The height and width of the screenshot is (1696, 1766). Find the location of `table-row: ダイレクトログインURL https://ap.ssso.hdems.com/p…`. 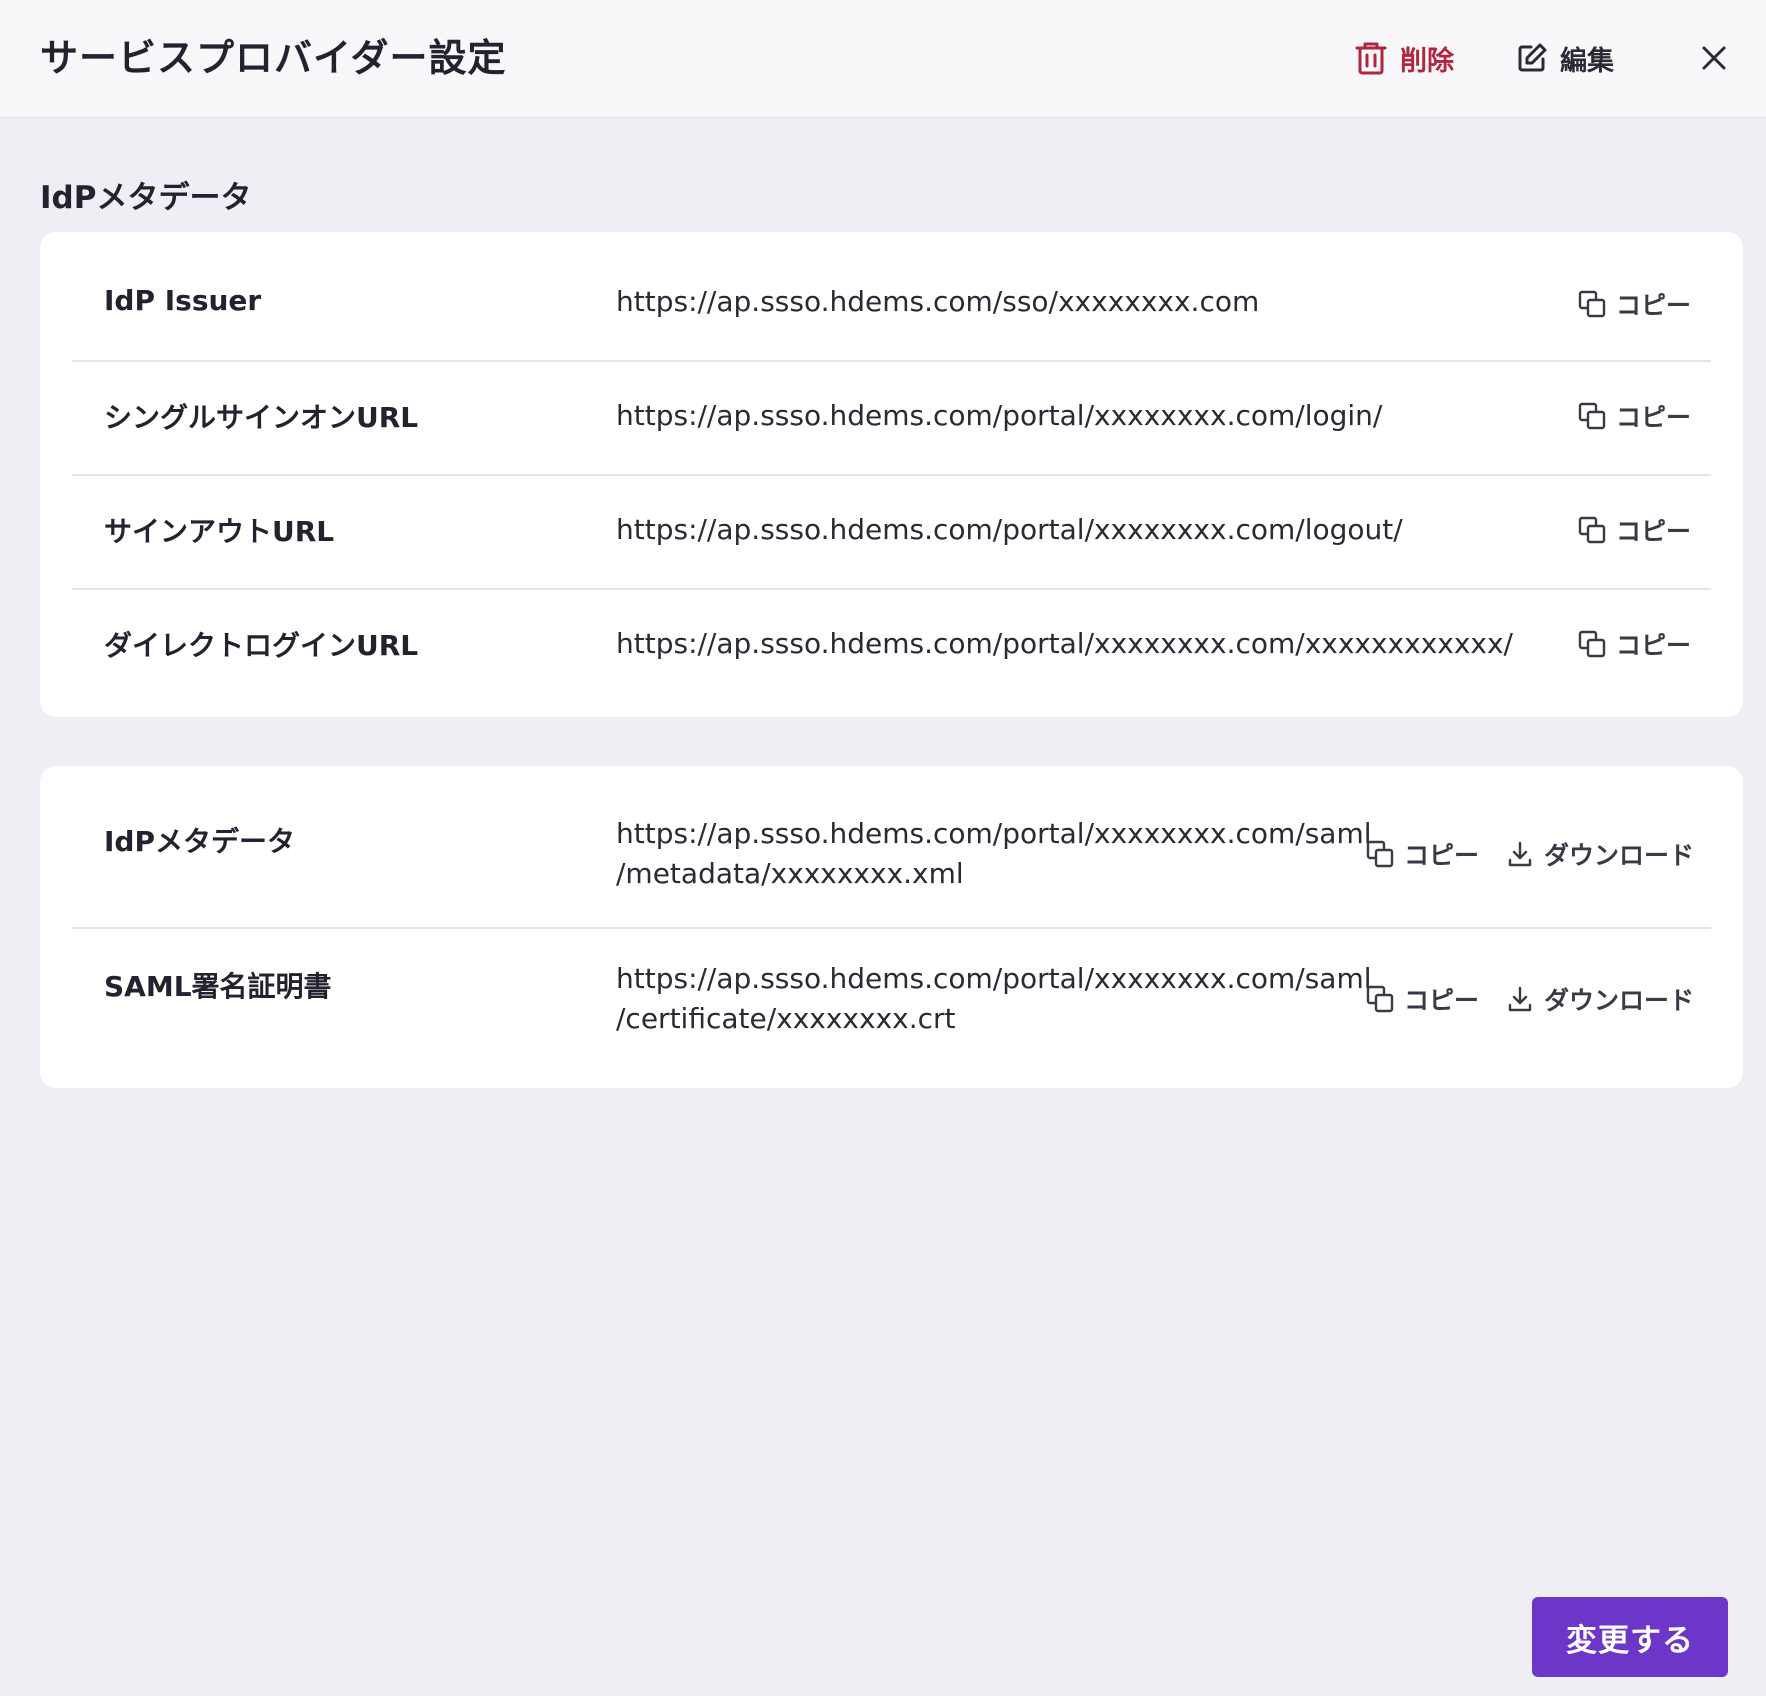

table-row: ダイレクトログインURL https://ap.ssso.hdems.com/p… is located at coordinates (891, 652).